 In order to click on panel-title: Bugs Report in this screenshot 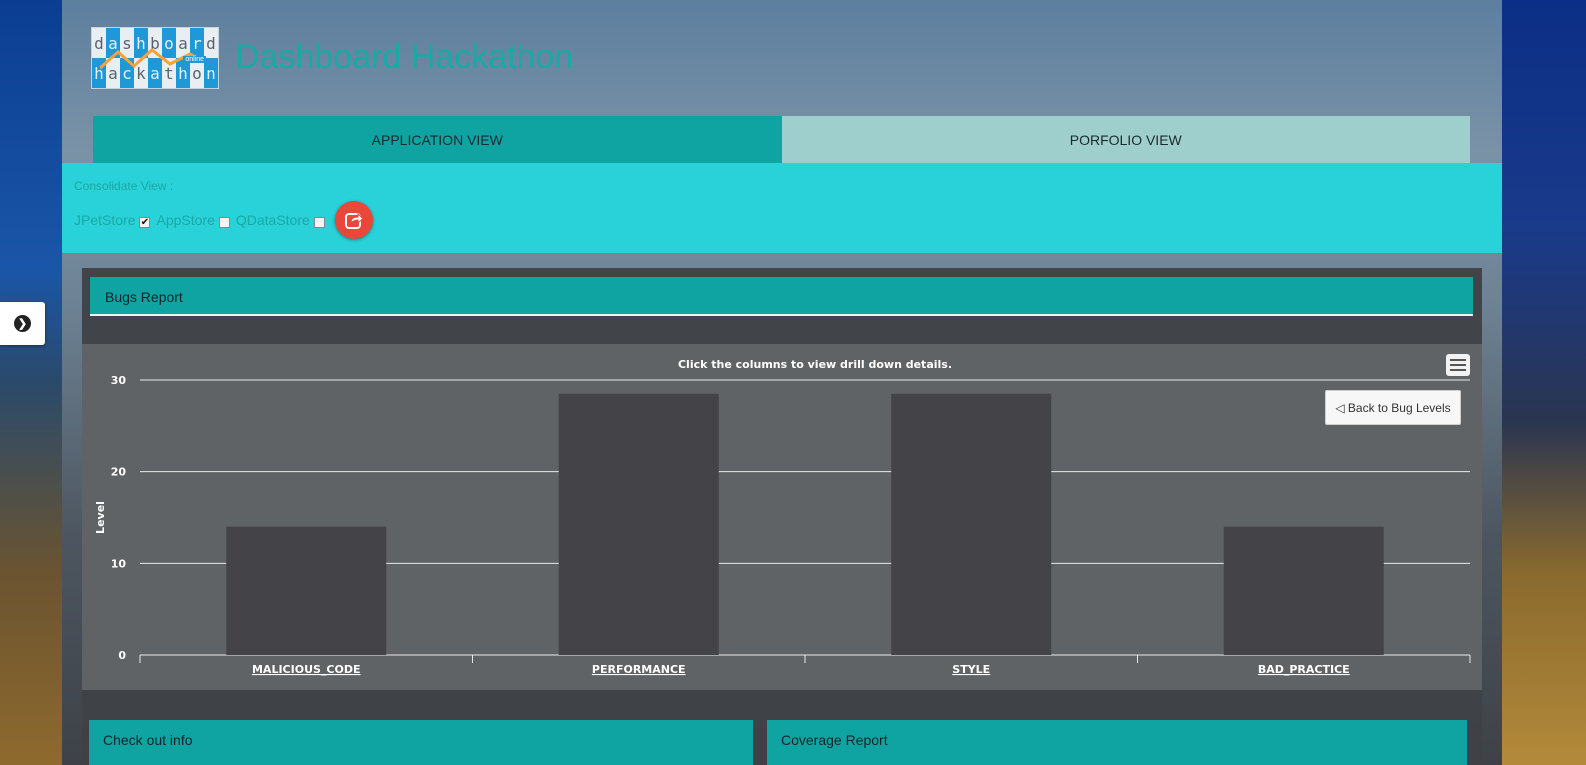, I will do `click(144, 297)`.